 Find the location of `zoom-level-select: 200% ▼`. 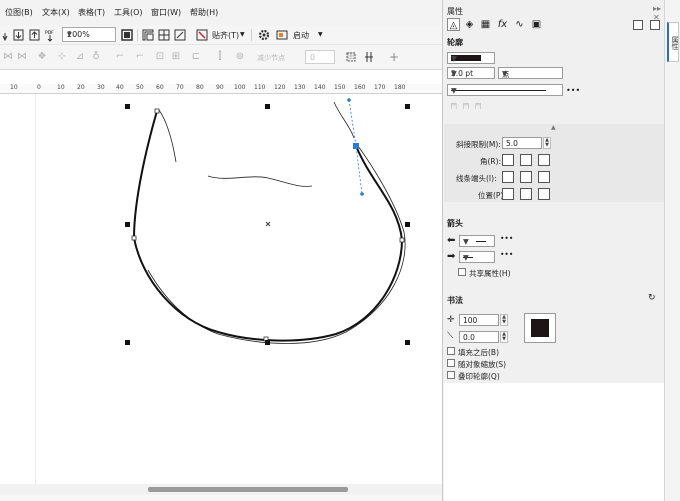

zoom-level-select: 200% ▼ is located at coordinates (89, 34).